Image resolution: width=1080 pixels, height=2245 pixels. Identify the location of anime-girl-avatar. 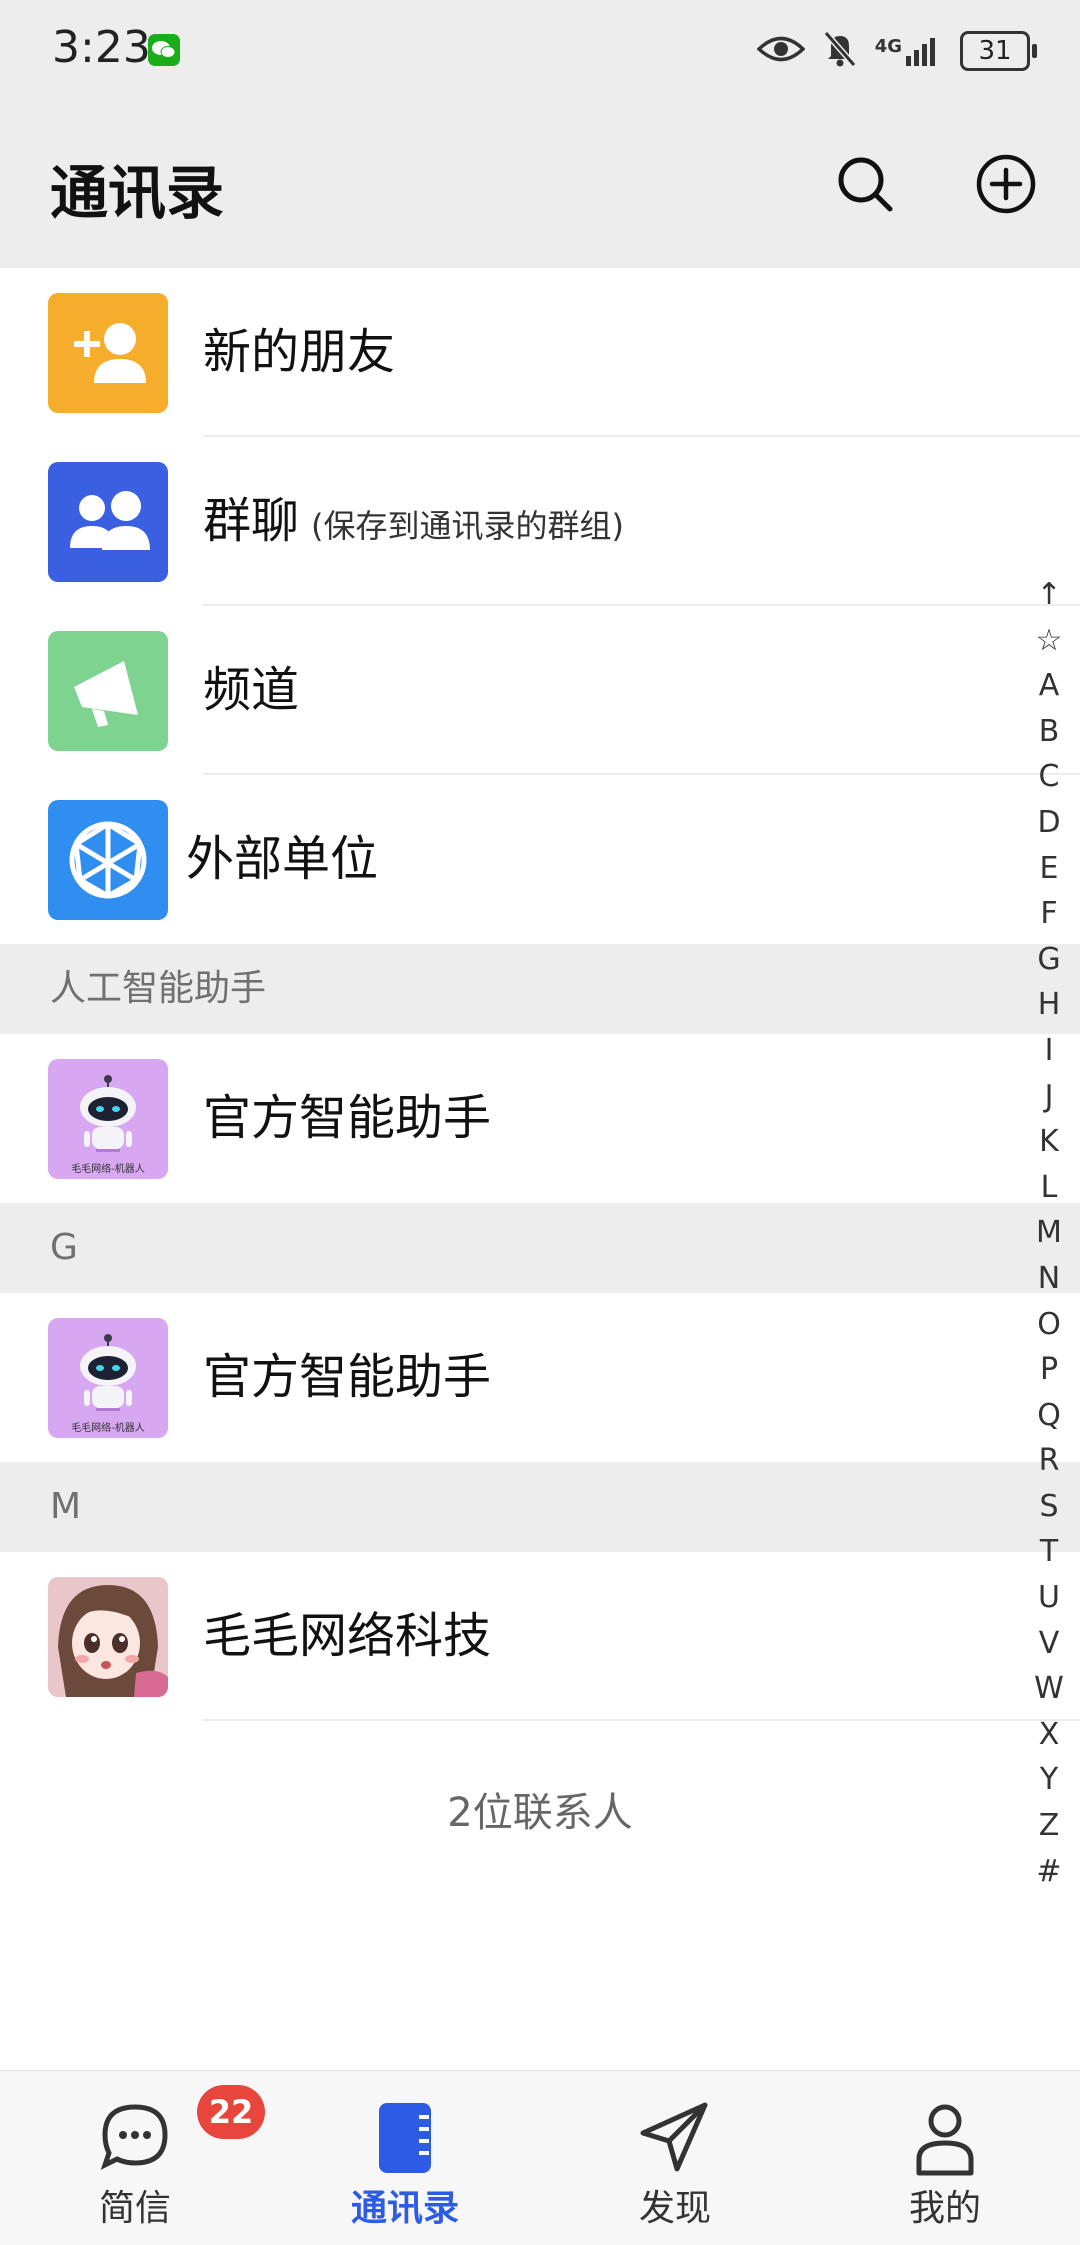
(108, 1637).